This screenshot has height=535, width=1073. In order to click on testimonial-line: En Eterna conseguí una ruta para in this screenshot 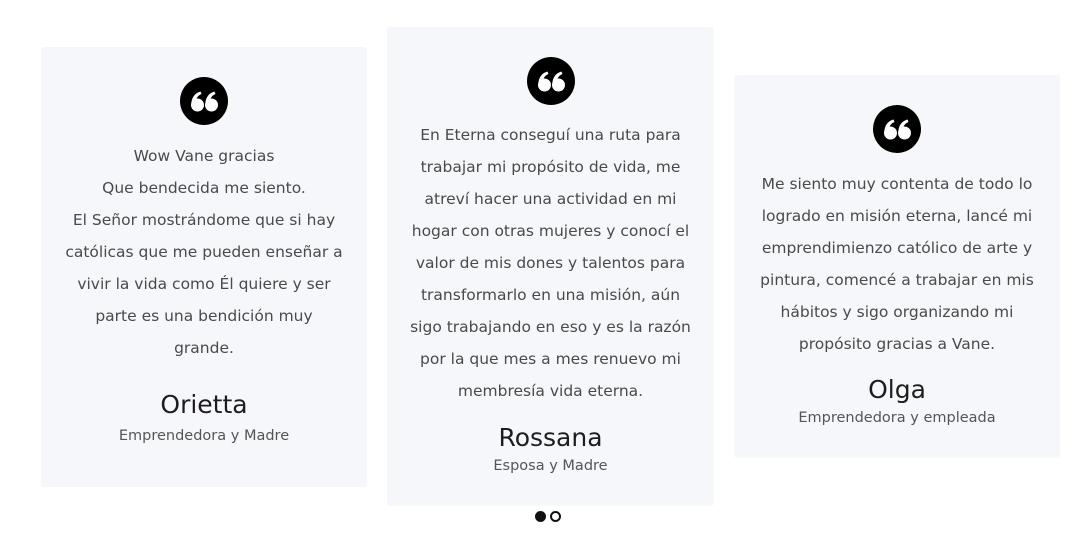, I will do `click(550, 135)`.